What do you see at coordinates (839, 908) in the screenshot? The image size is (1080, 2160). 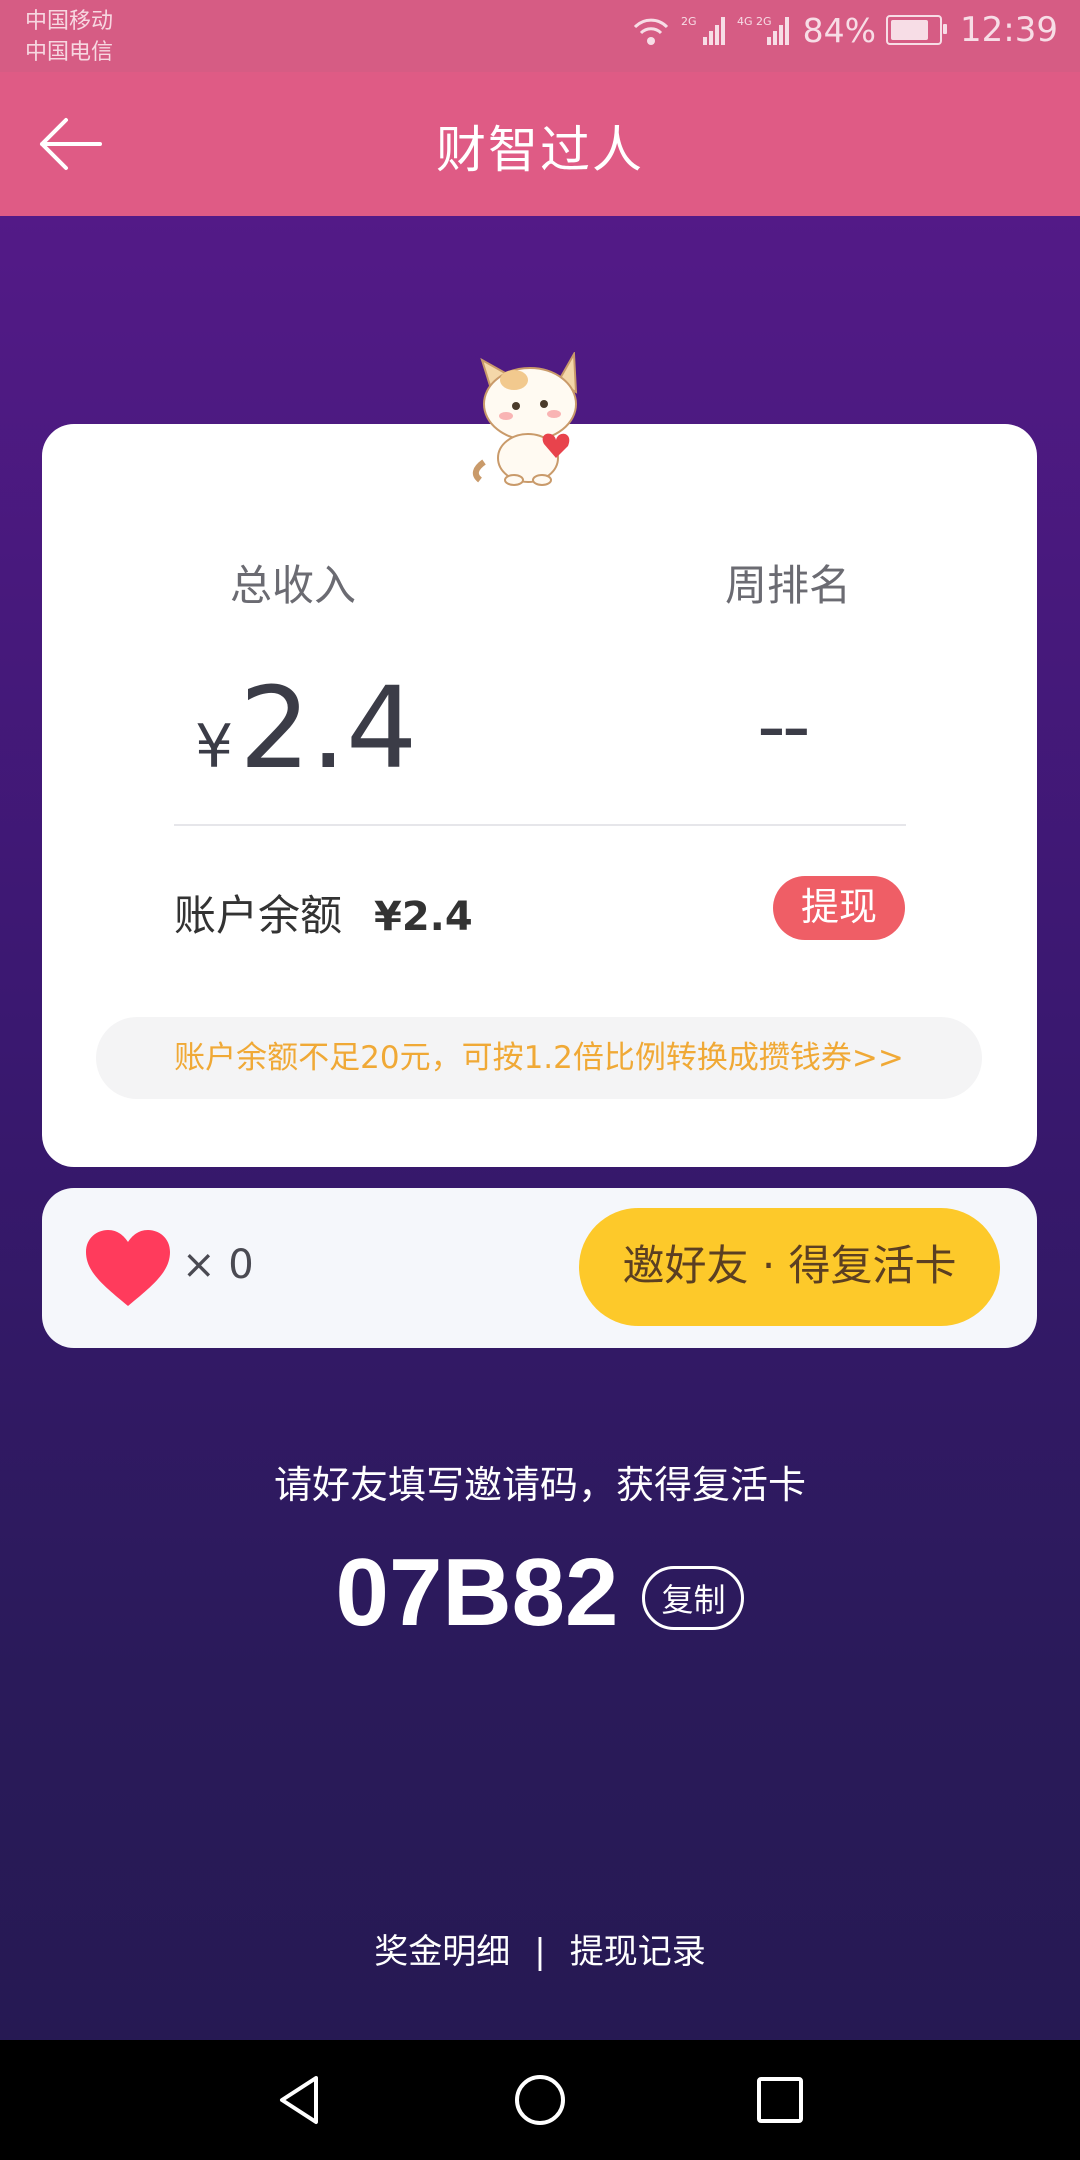 I see `withdraw-button: 提现` at bounding box center [839, 908].